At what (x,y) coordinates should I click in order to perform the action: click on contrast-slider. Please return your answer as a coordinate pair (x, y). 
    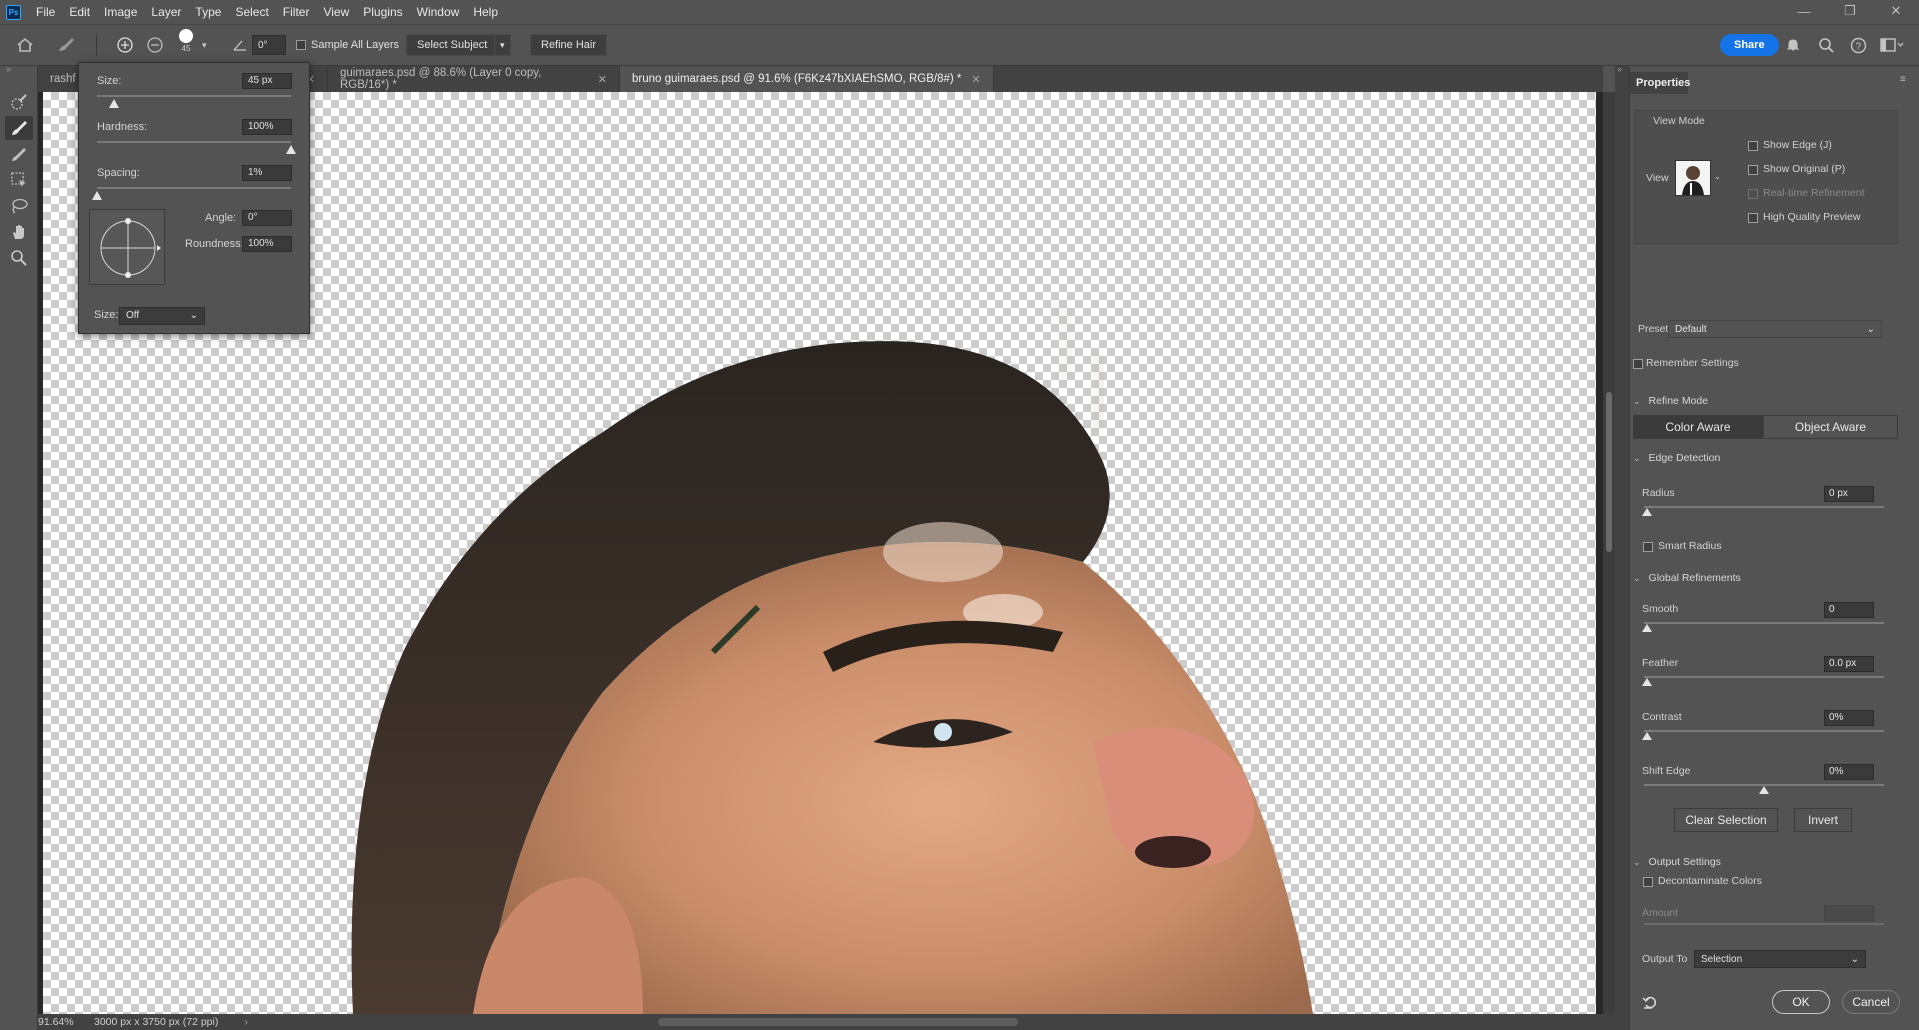
    Looking at the image, I should click on (1764, 731).